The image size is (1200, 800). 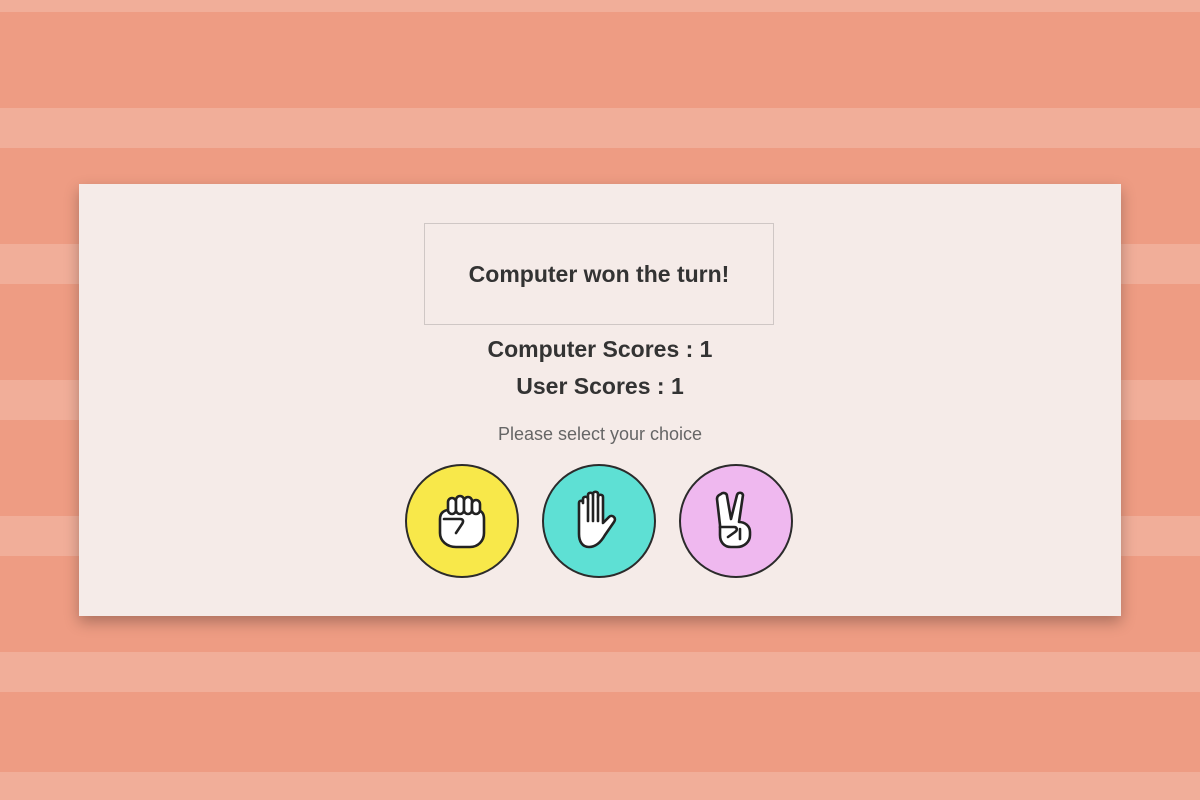 I want to click on fist-icon, so click(x=462, y=521).